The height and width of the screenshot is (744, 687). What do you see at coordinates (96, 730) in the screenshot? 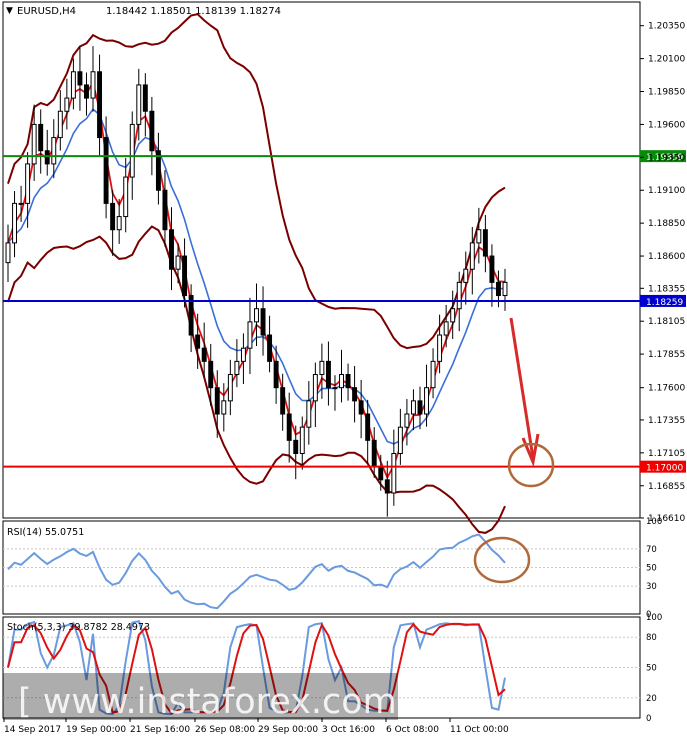
I see `time-tick-label: 19 Sep 00:00` at bounding box center [96, 730].